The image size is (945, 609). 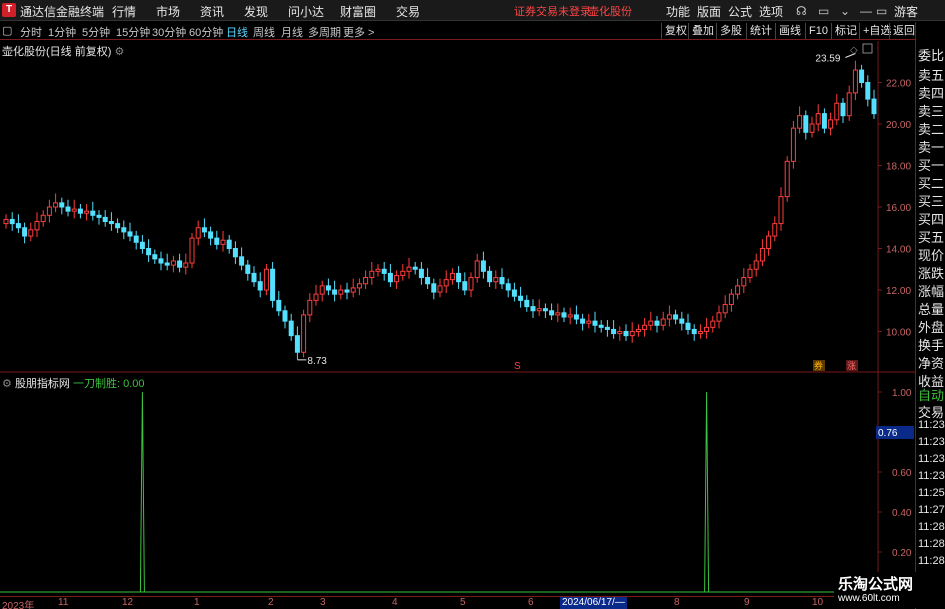 What do you see at coordinates (931, 344) in the screenshot?
I see `quote-label: 换手` at bounding box center [931, 344].